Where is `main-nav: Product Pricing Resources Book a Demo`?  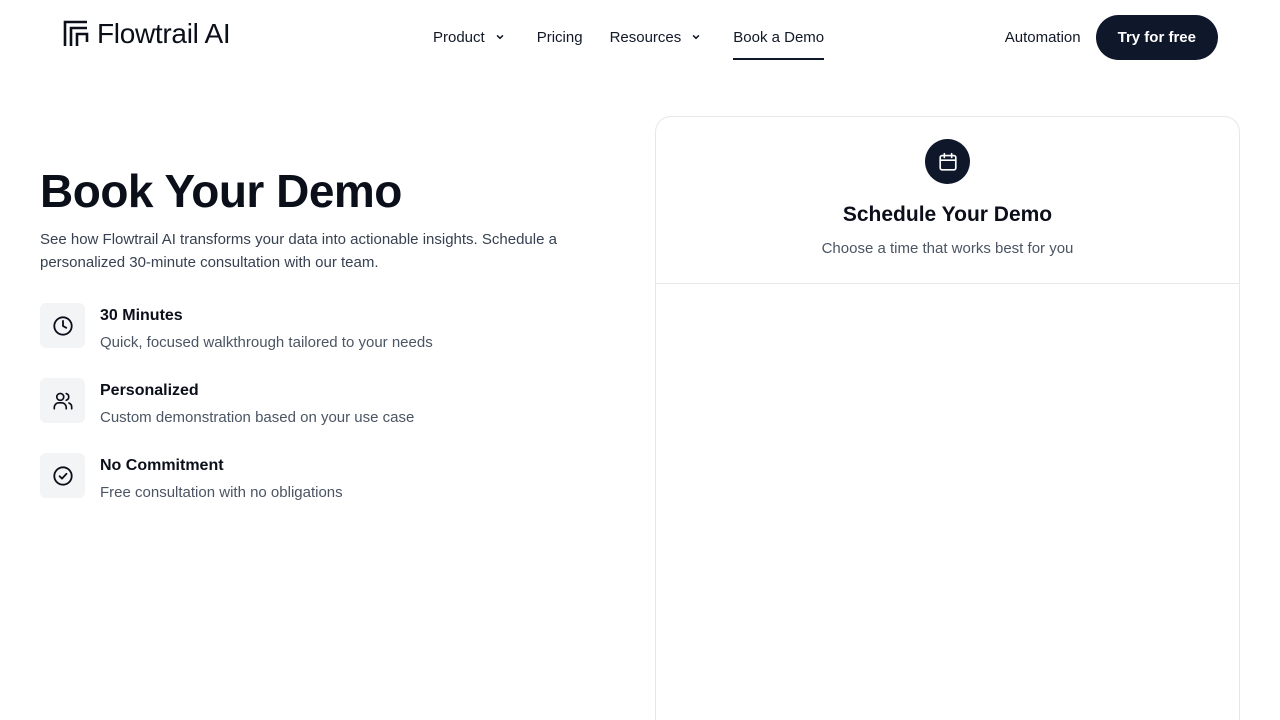 main-nav: Product Pricing Resources Book a Demo is located at coordinates (628, 37).